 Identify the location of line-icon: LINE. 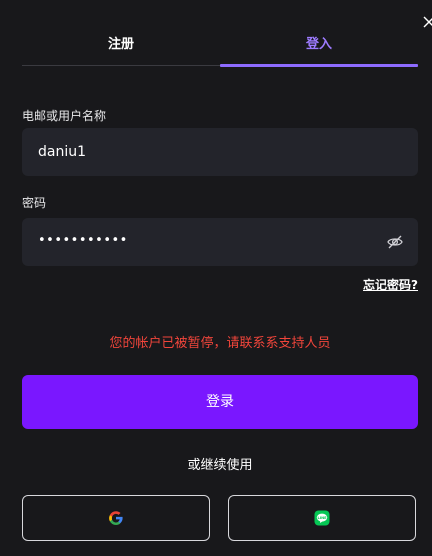
(322, 518).